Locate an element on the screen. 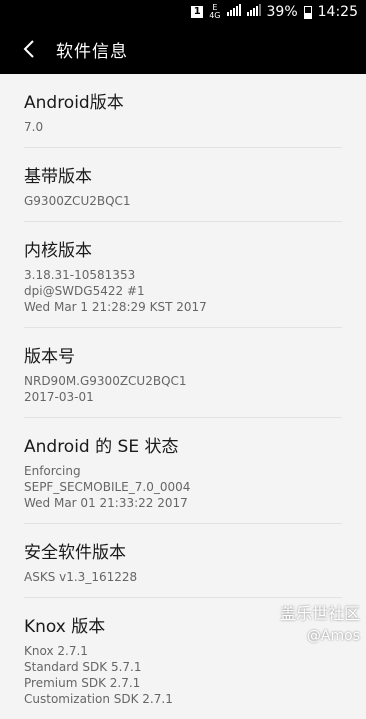 The width and height of the screenshot is (366, 719). battery-percent: 39% is located at coordinates (282, 12).